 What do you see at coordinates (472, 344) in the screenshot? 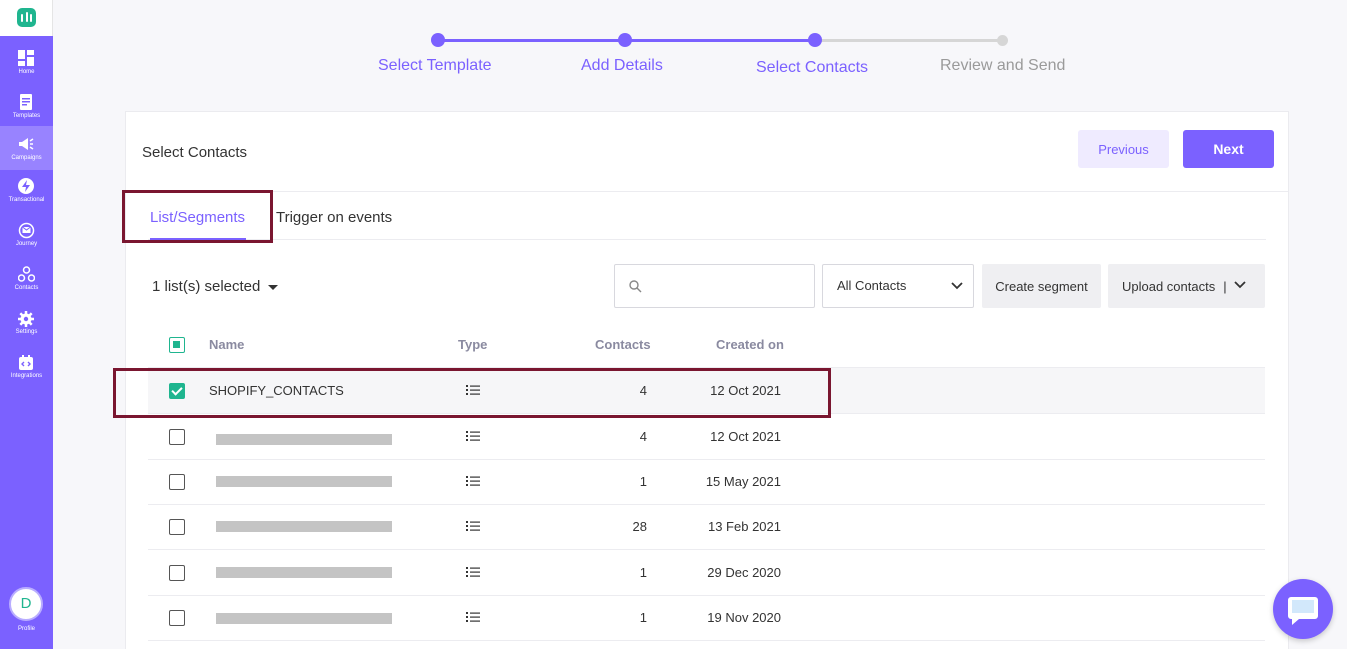
I see `column-header-type: Type` at bounding box center [472, 344].